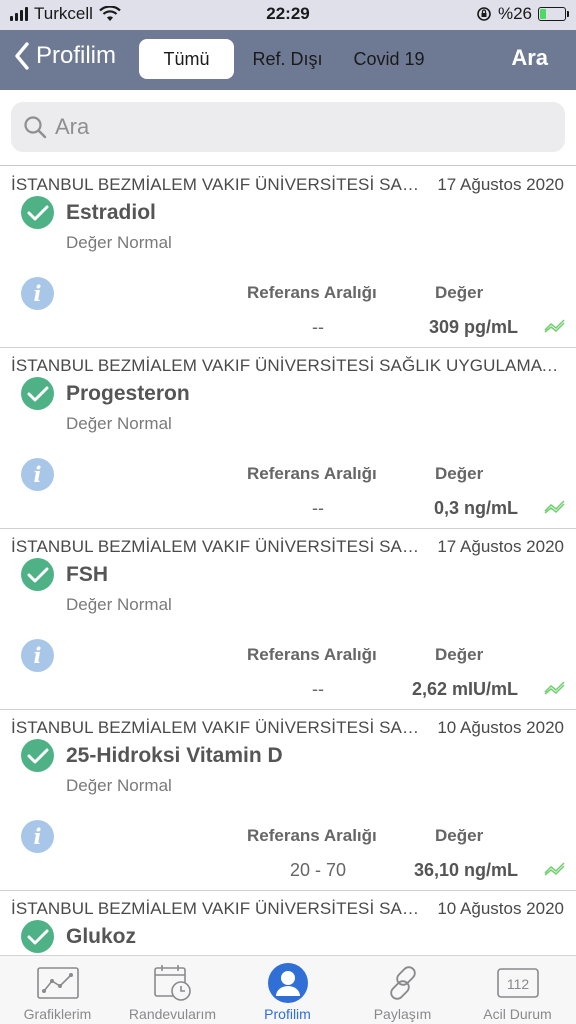  What do you see at coordinates (22, 56) in the screenshot?
I see `chevron-left-icon` at bounding box center [22, 56].